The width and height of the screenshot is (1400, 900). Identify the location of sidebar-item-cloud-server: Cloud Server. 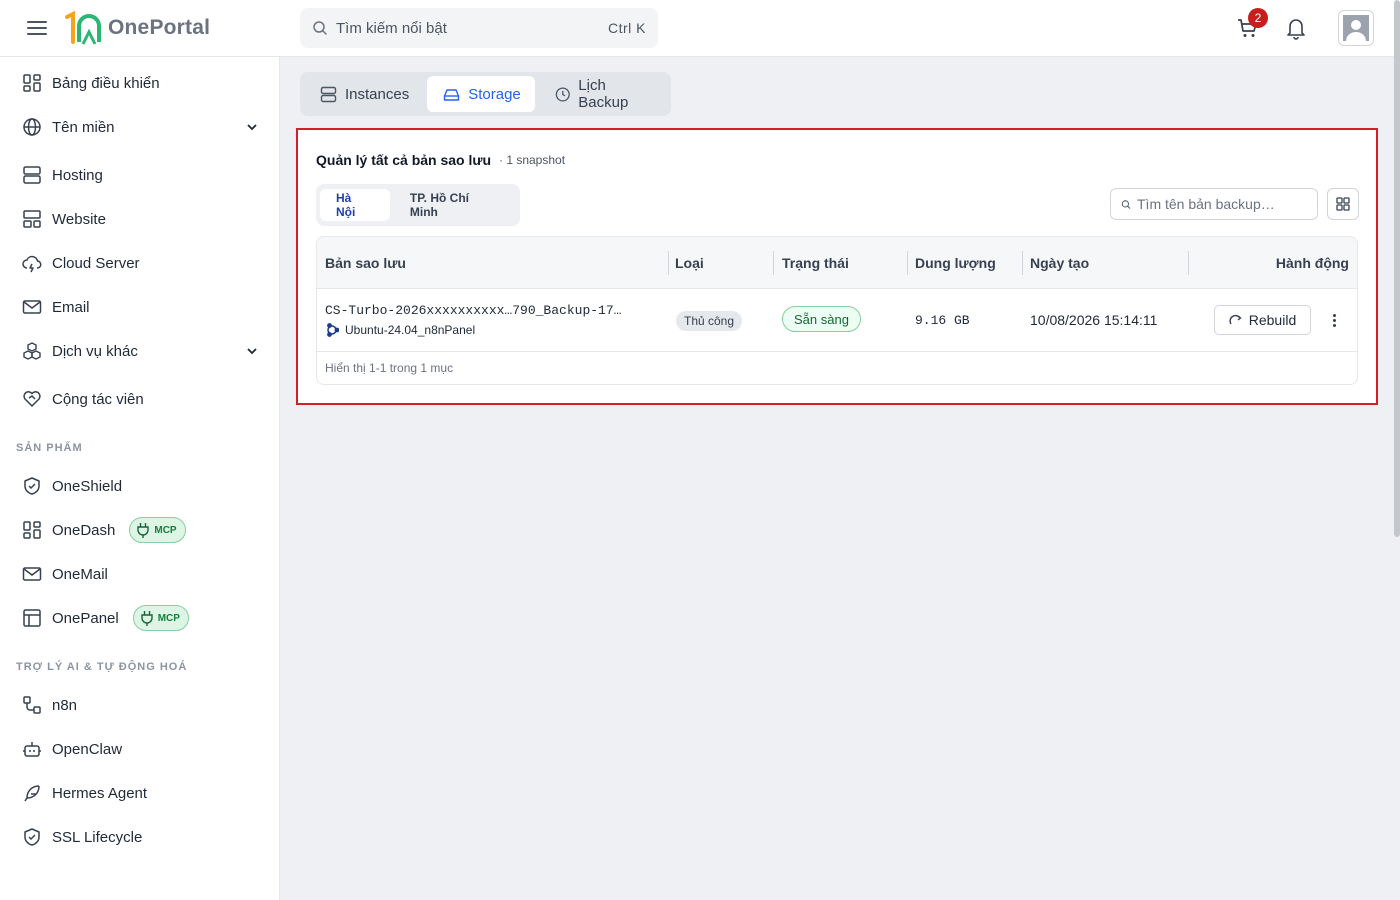
(140, 263).